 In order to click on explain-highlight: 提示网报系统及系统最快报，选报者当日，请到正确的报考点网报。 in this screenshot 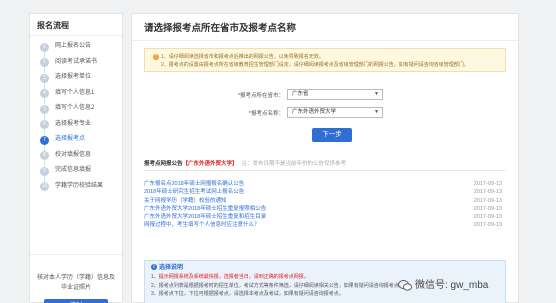, I will do `click(233, 277)`.